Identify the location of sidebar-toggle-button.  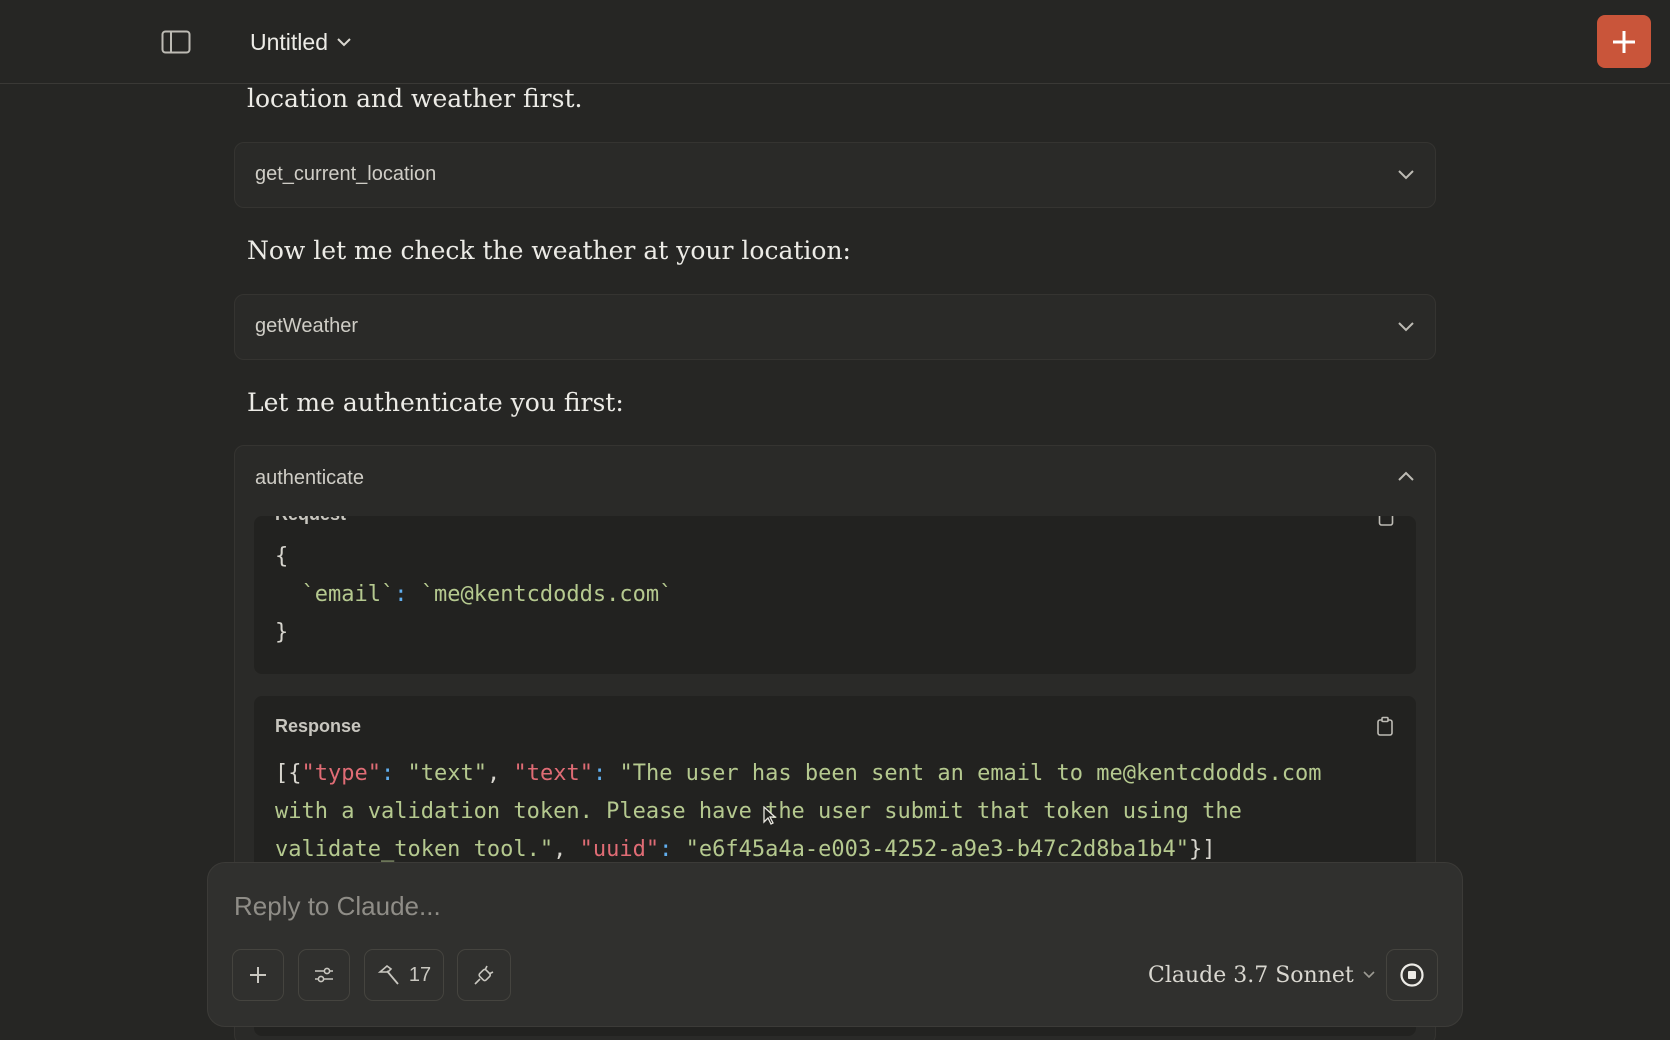
(176, 42).